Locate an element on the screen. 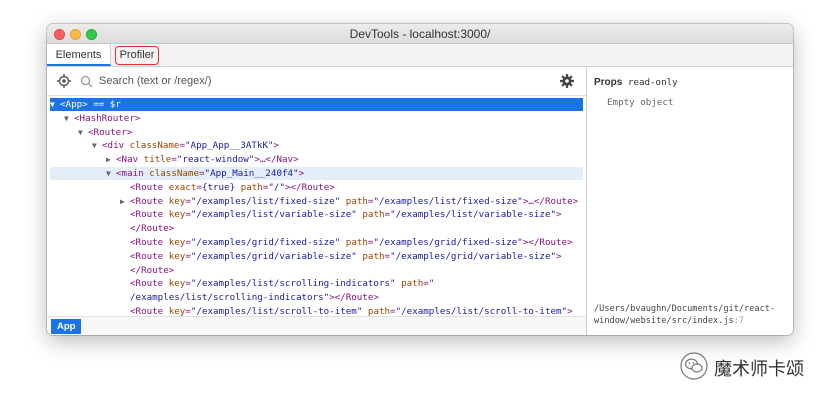 The height and width of the screenshot is (402, 840). elements-toolbar is located at coordinates (316, 81).